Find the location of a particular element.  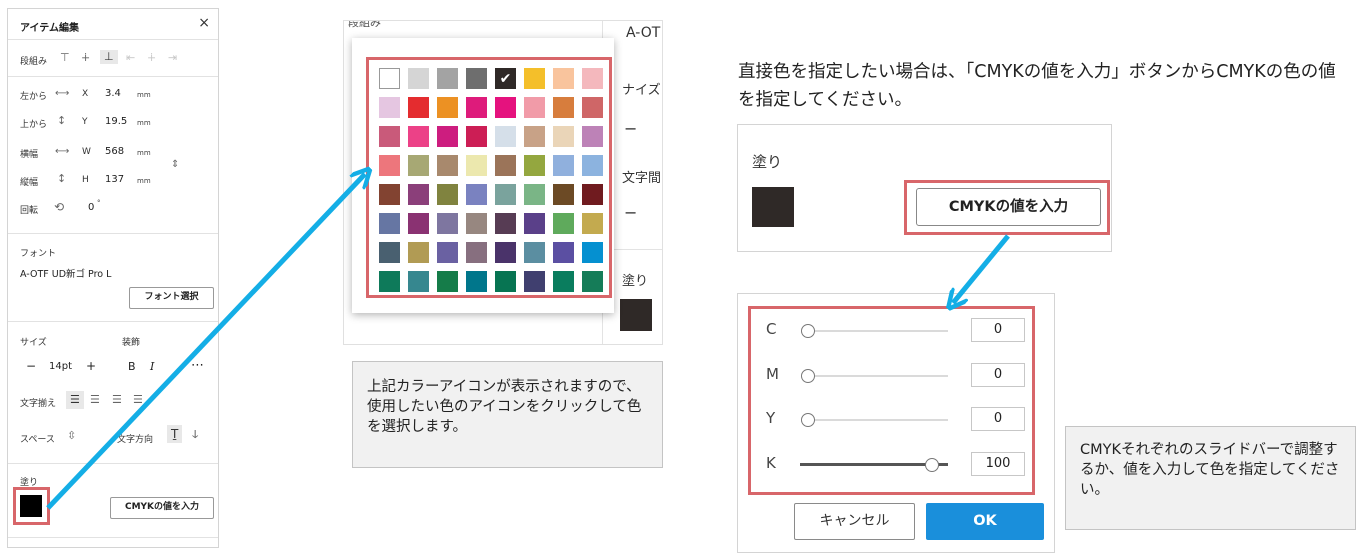

arrow-to-palette is located at coordinates (205, 342).